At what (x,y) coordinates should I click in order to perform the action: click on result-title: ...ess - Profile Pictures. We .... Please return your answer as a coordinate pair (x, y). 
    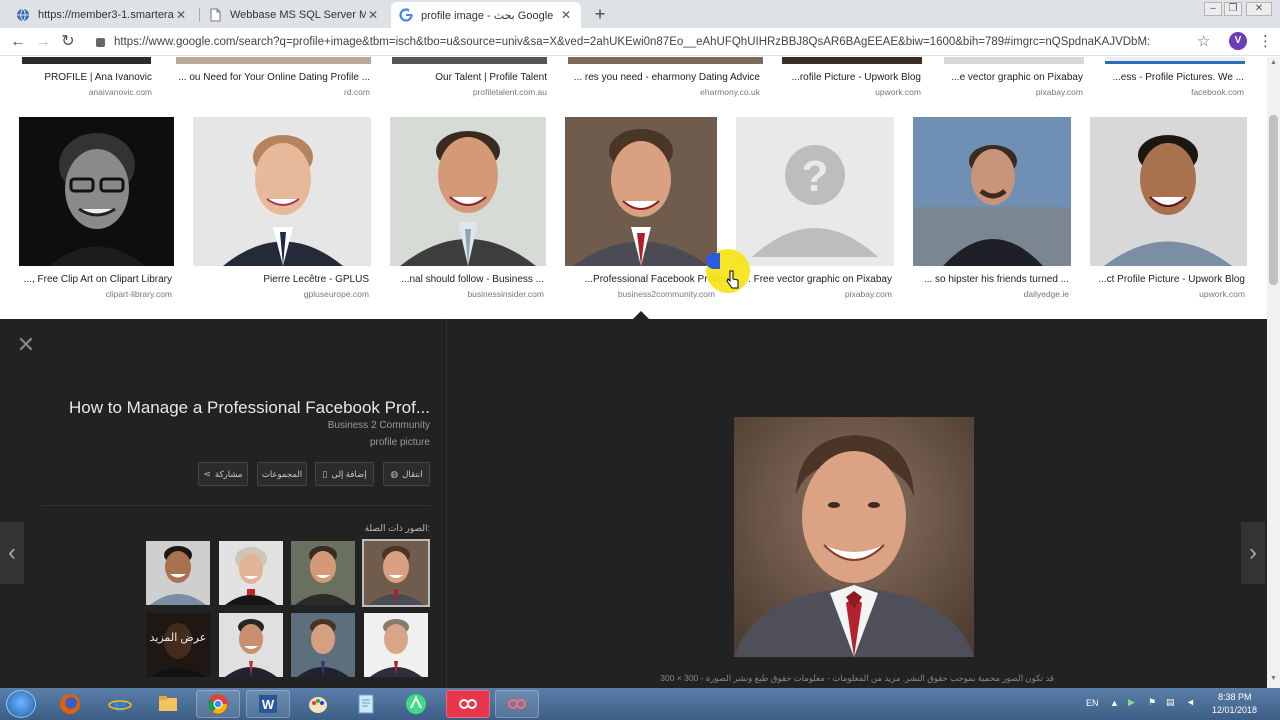
    Looking at the image, I should click on (1169, 77).